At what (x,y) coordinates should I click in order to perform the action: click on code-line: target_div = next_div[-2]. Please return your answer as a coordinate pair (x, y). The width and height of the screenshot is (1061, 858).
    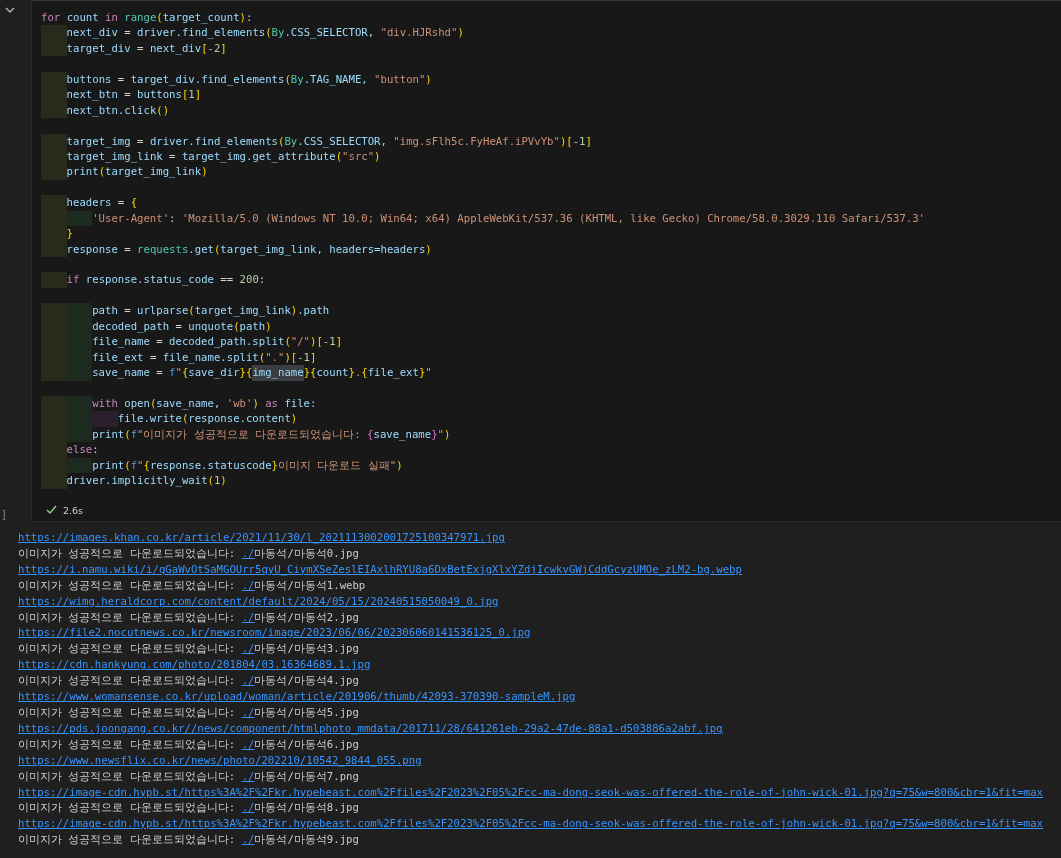
    Looking at the image, I should click on (551, 48).